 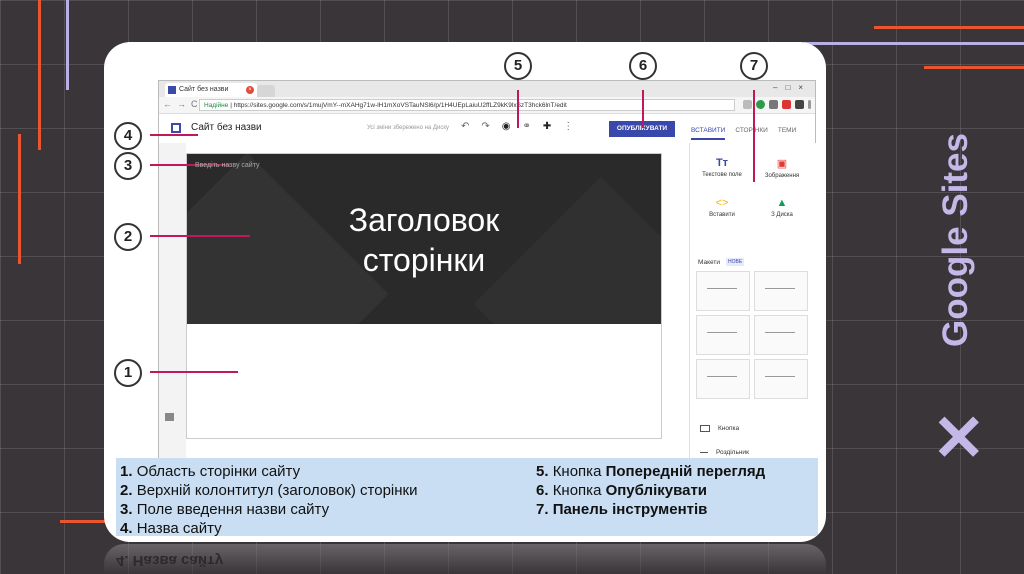 I want to click on legend-bold: Попередній перегляд, so click(x=685, y=471).